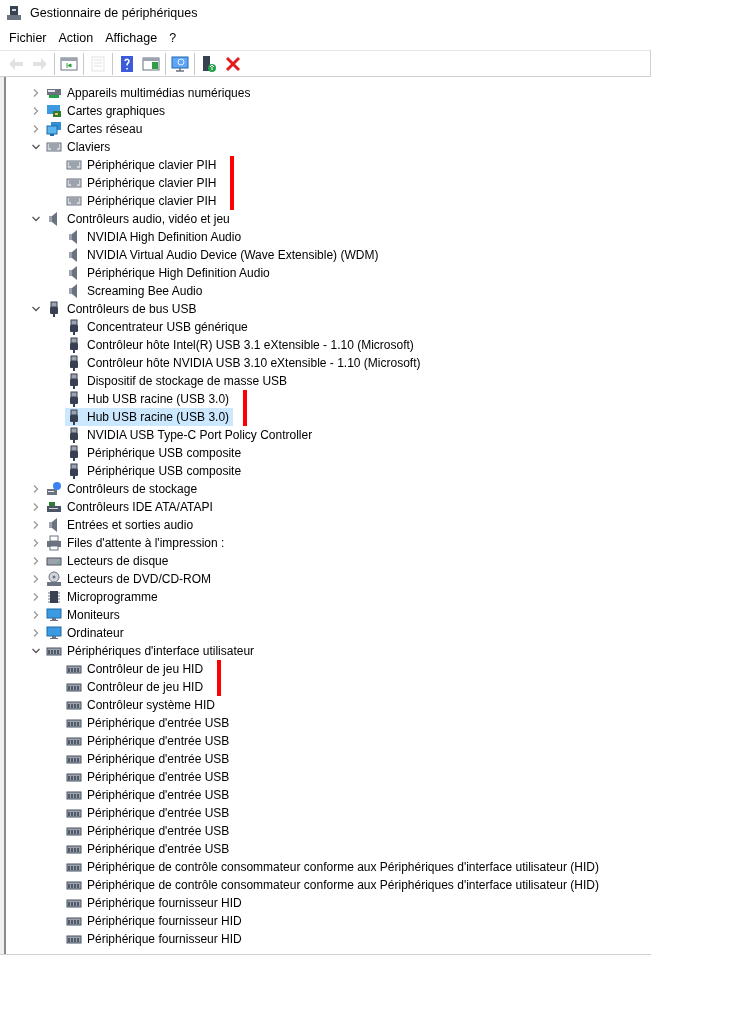 This screenshot has height=1018, width=732. What do you see at coordinates (54, 129) in the screenshot?
I see `network-icon` at bounding box center [54, 129].